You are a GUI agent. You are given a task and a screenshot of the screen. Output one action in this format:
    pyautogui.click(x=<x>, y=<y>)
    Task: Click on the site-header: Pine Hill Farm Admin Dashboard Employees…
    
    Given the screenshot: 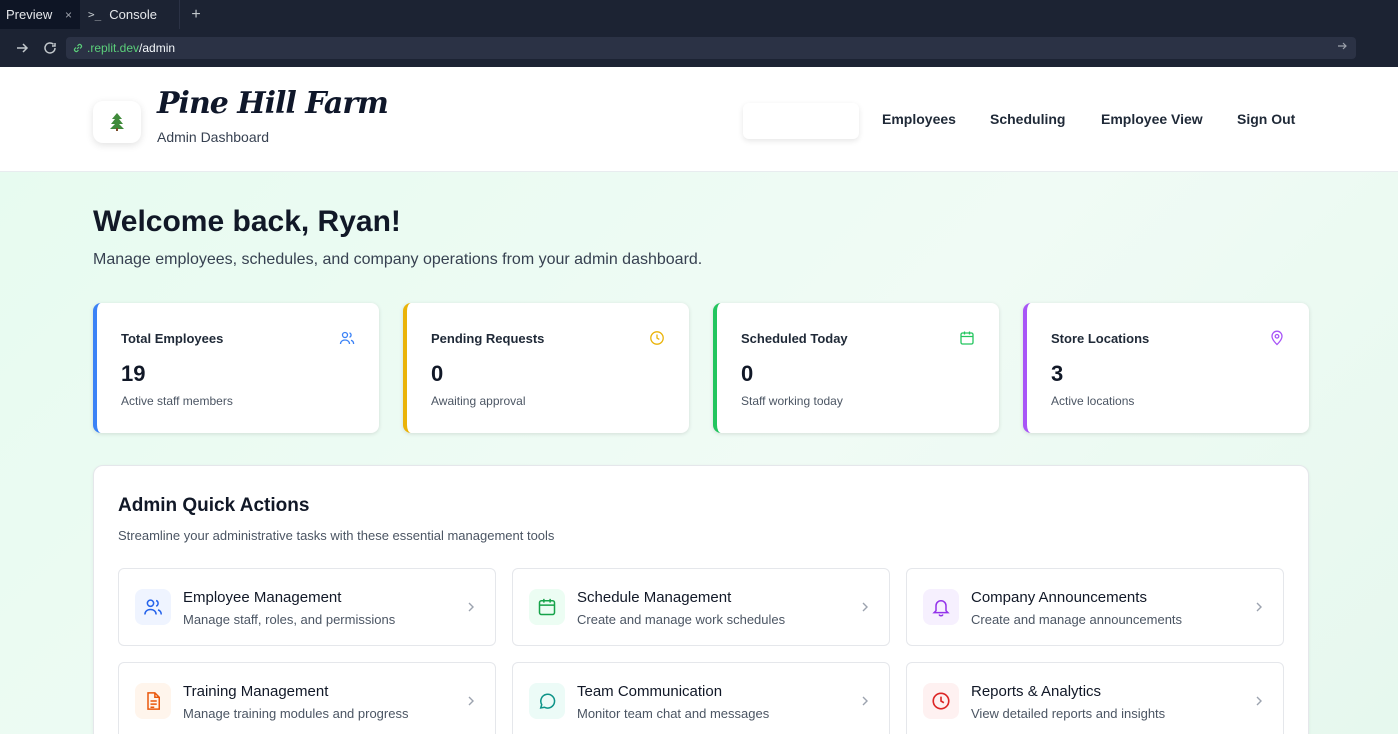 What is the action you would take?
    pyautogui.click(x=699, y=119)
    